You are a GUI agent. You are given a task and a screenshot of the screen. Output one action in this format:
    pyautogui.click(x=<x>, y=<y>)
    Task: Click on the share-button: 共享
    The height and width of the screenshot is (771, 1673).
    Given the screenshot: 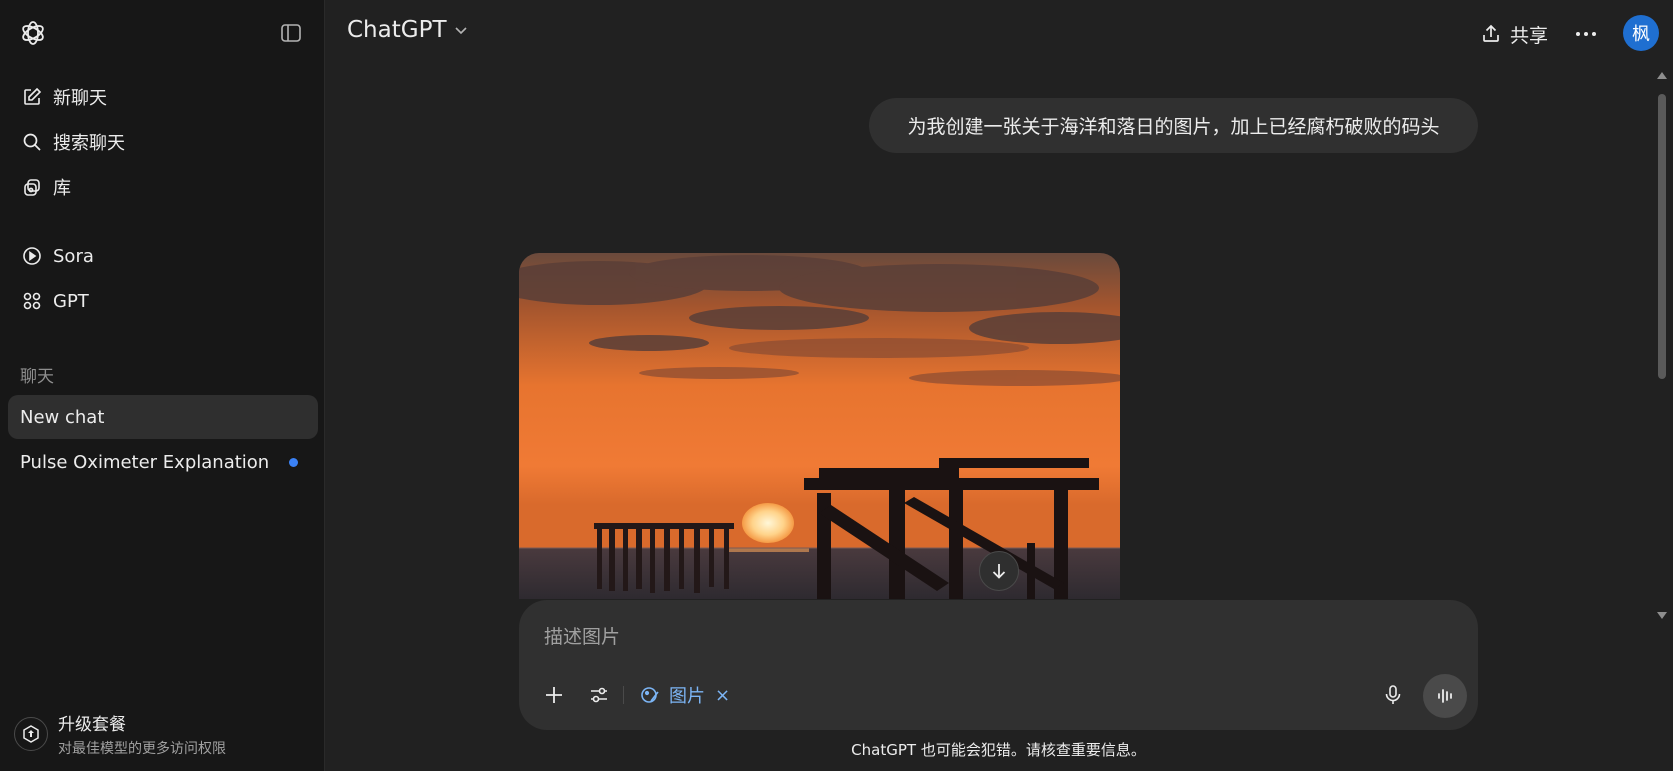 What is the action you would take?
    pyautogui.click(x=1514, y=34)
    